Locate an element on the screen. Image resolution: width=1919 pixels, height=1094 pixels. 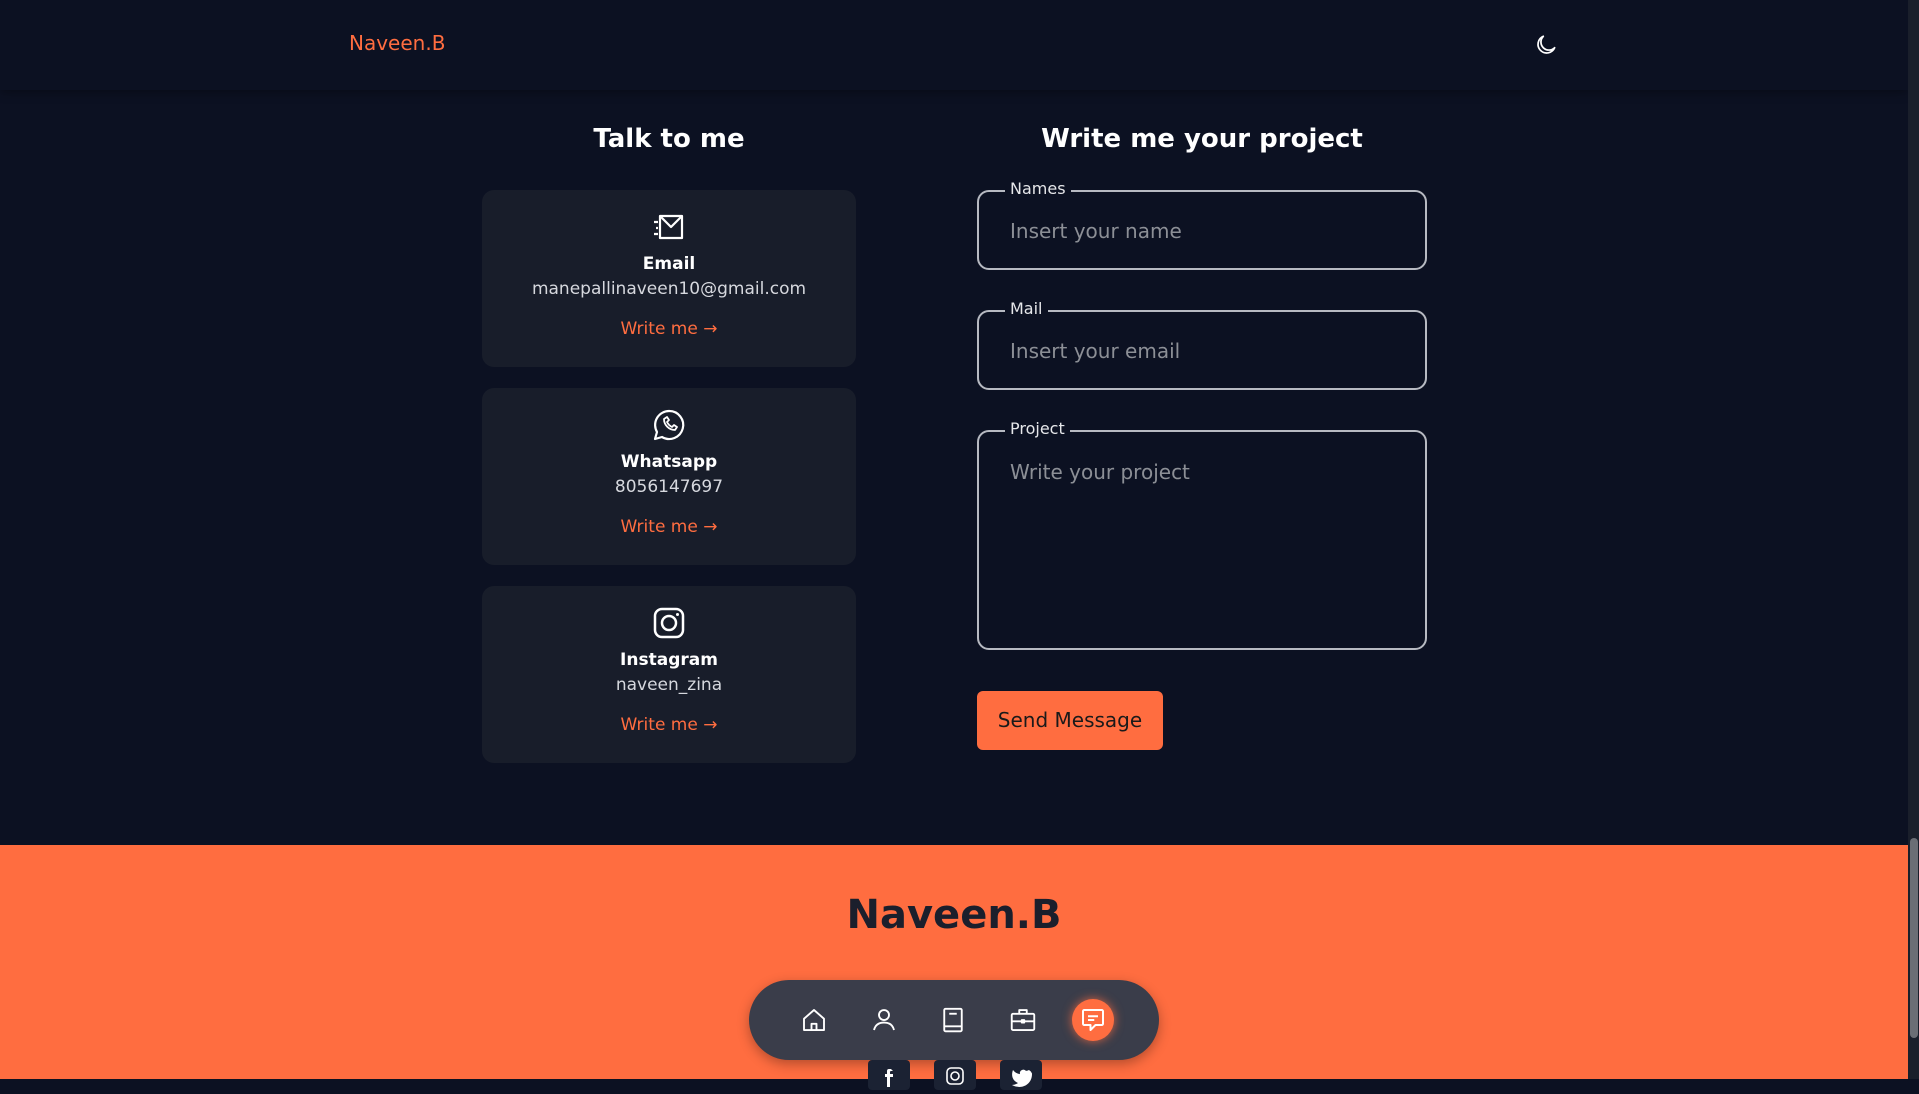
logo: Naveen.B is located at coordinates (397, 43).